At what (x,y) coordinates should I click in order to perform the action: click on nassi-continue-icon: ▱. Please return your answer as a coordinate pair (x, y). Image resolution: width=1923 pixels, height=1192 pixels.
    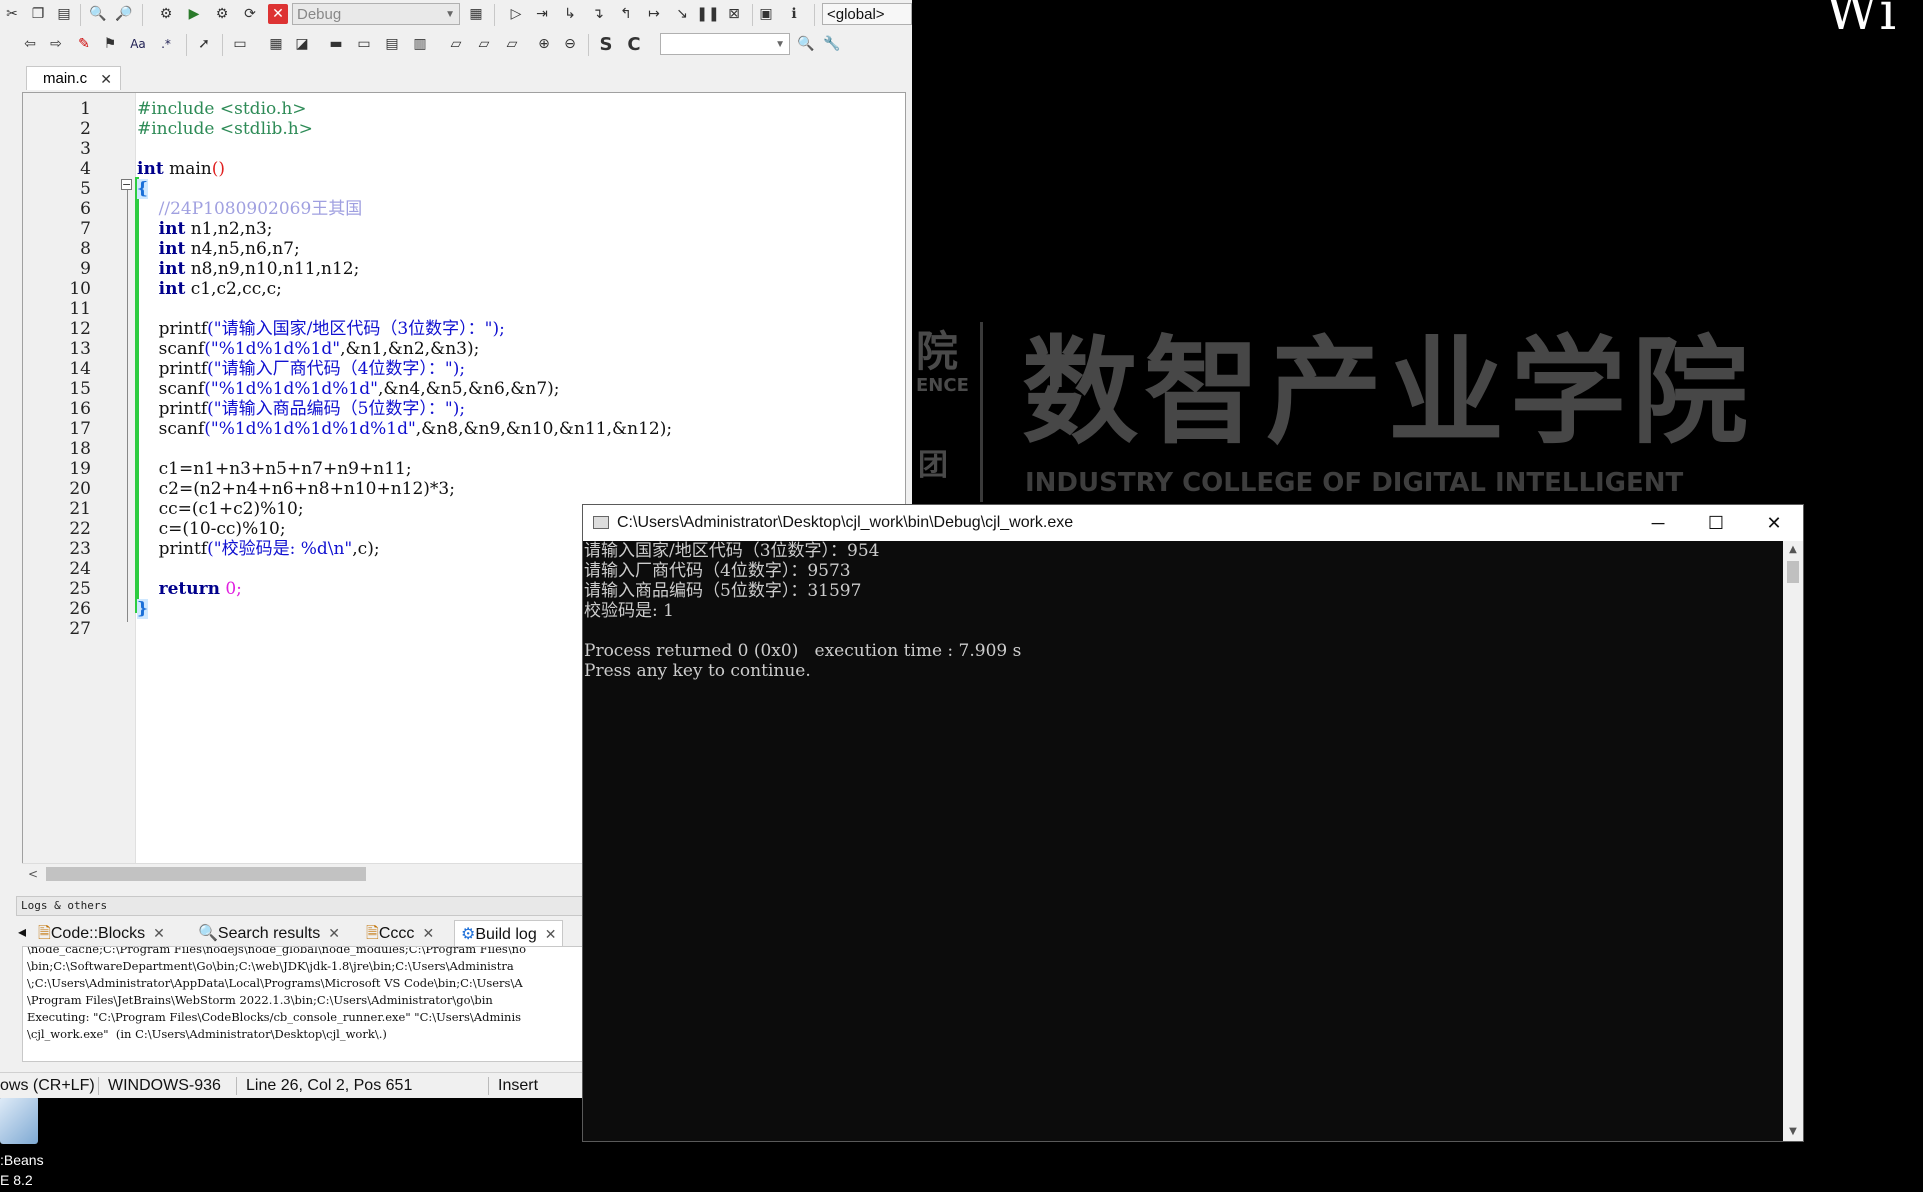
    Looking at the image, I should click on (484, 44).